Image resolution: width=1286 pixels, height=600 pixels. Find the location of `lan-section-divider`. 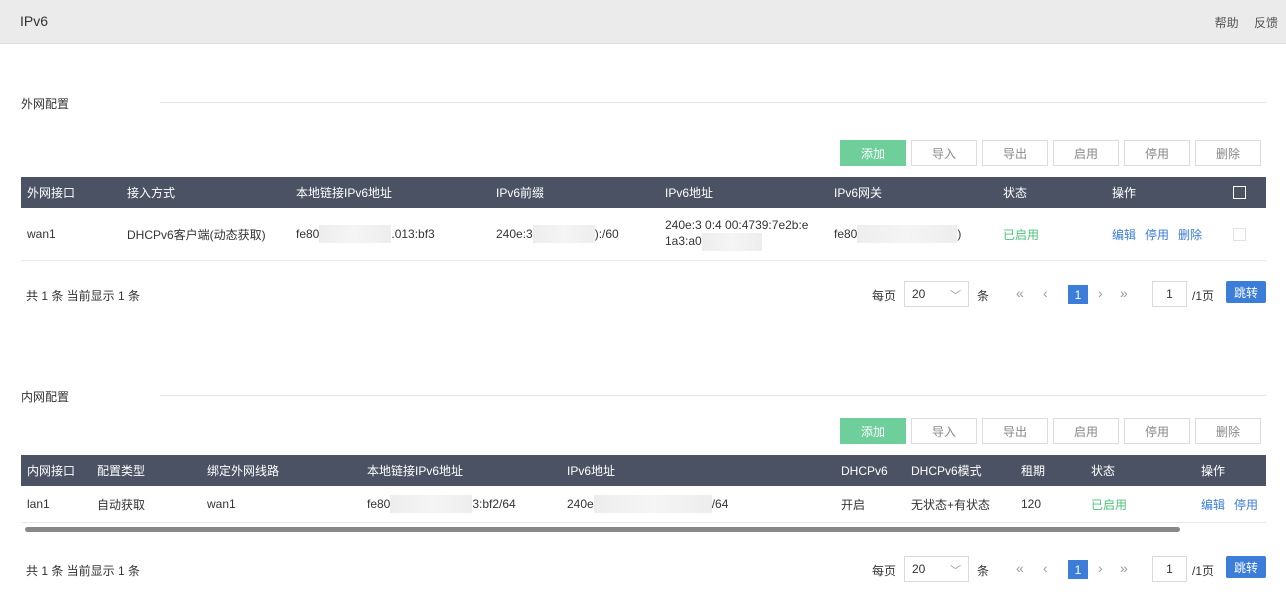

lan-section-divider is located at coordinates (713, 395).